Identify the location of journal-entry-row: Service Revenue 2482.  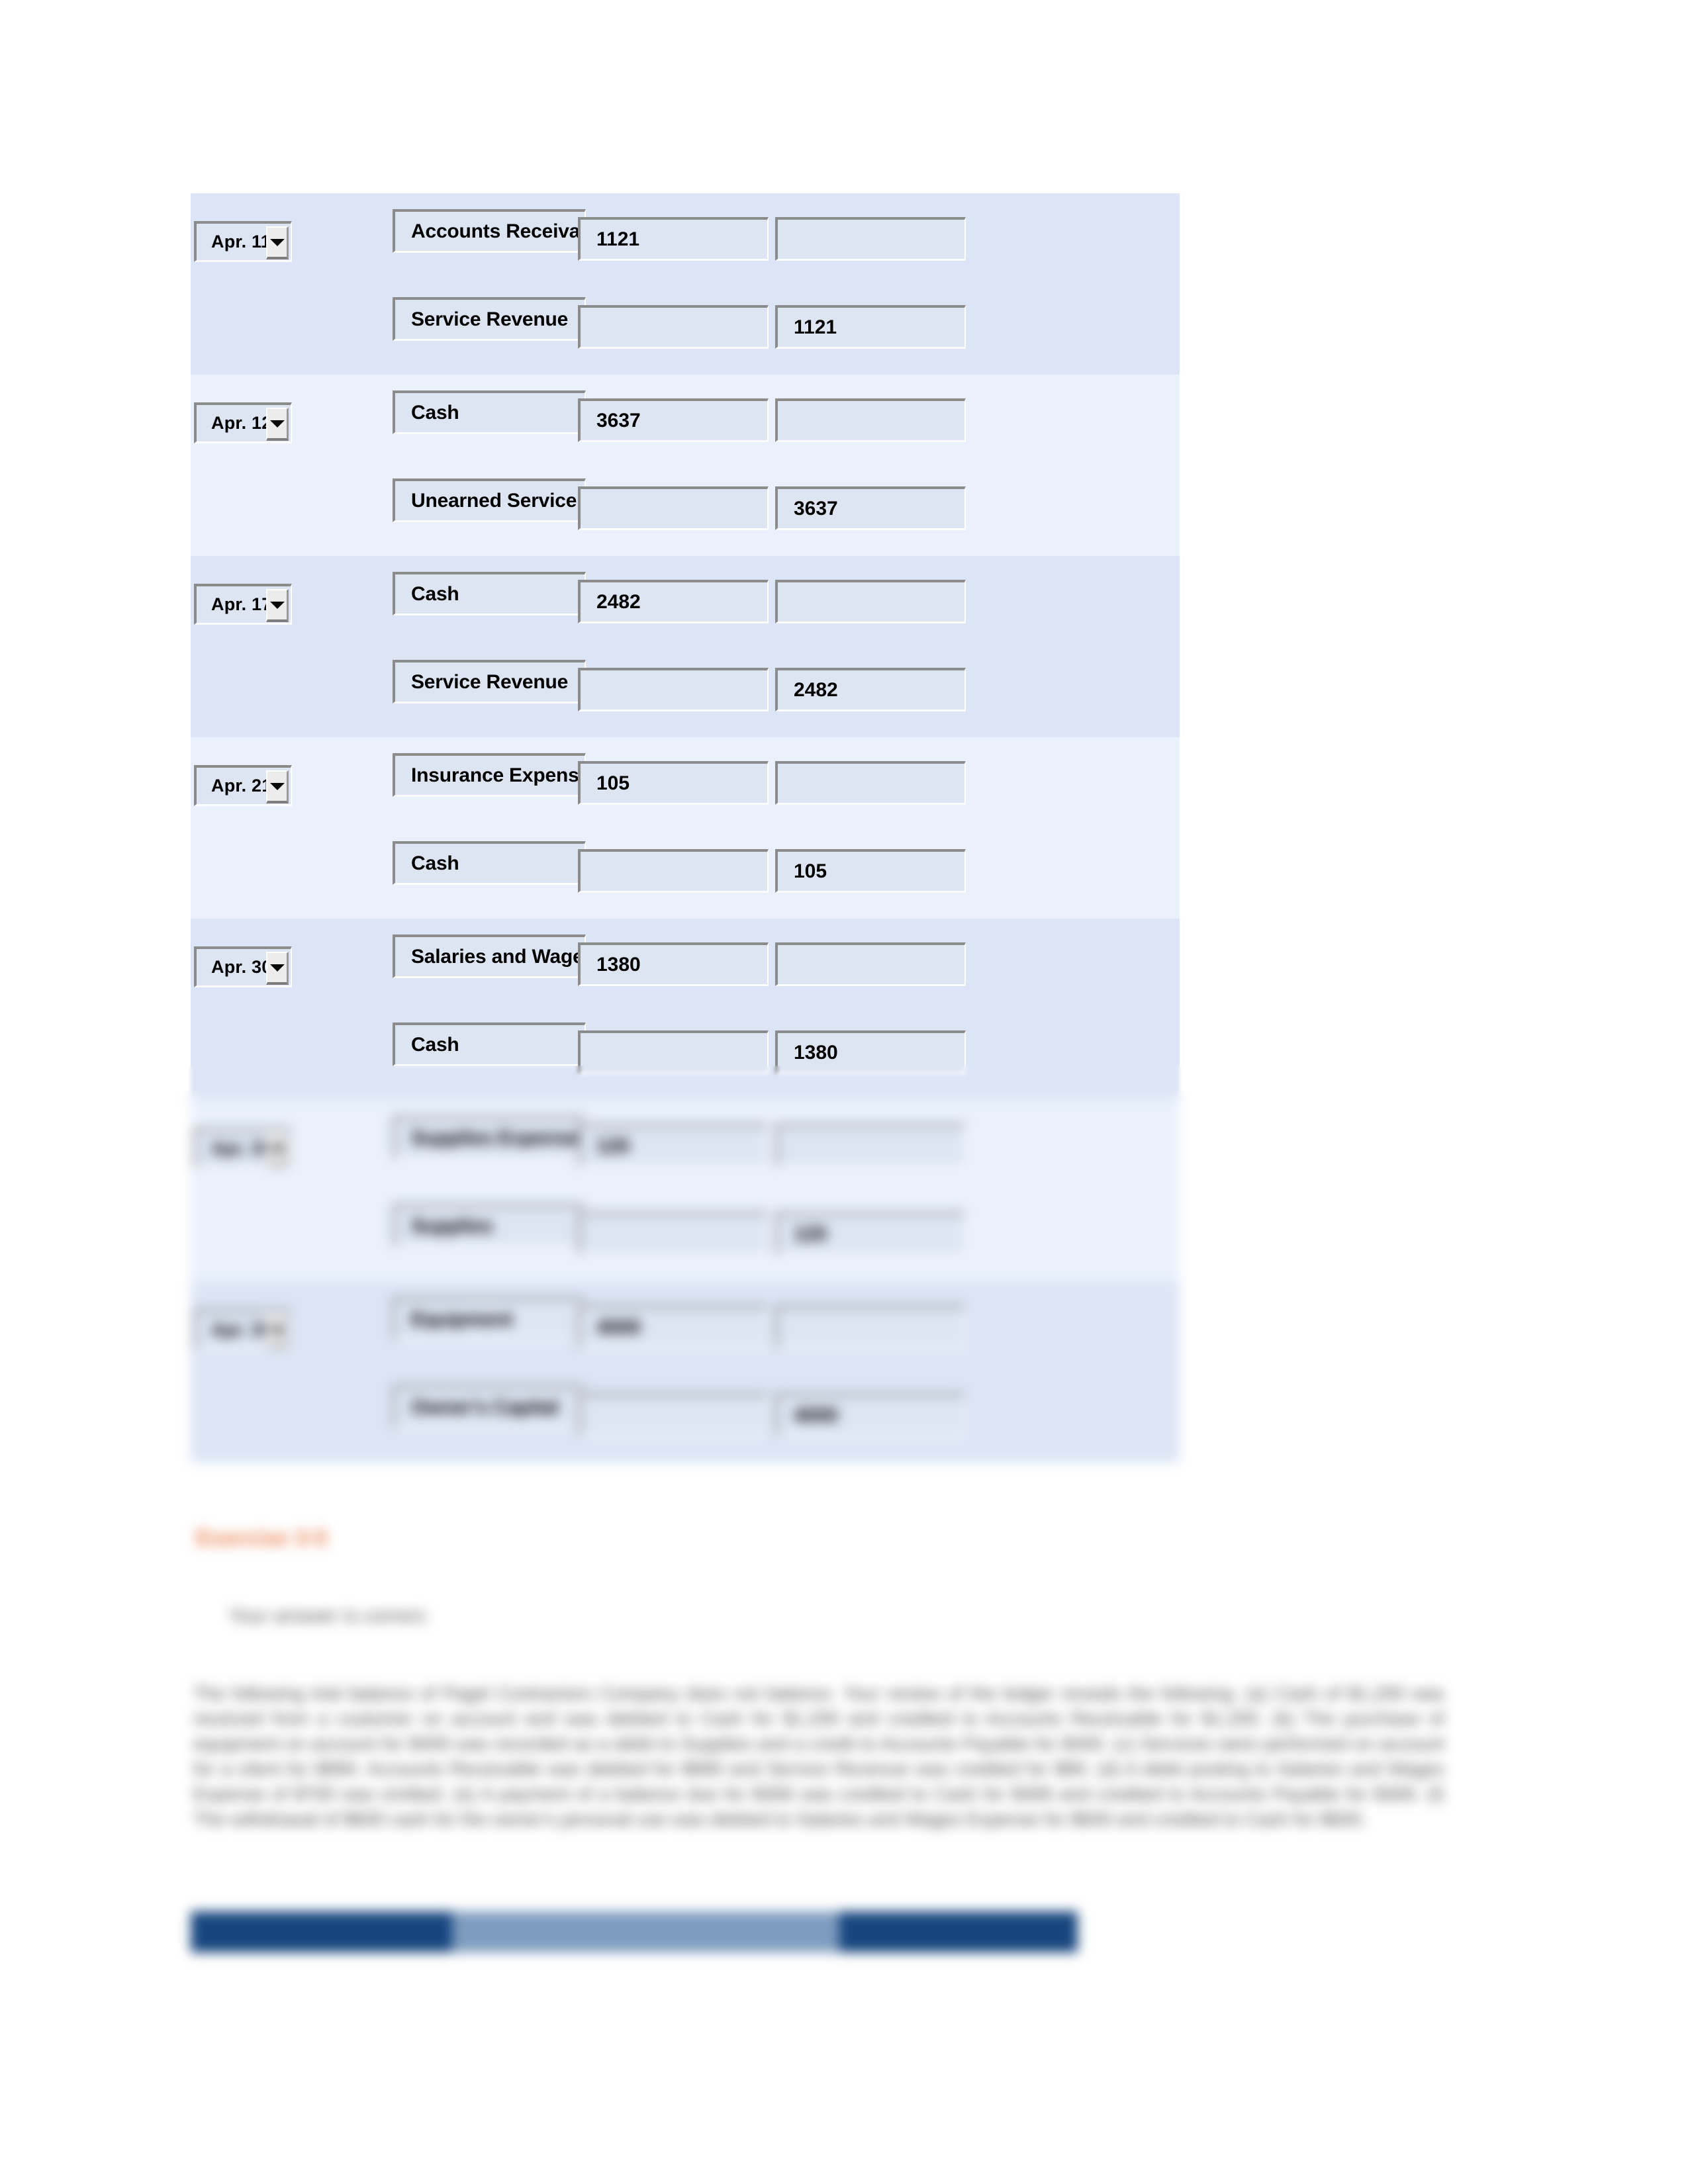
(686, 692).